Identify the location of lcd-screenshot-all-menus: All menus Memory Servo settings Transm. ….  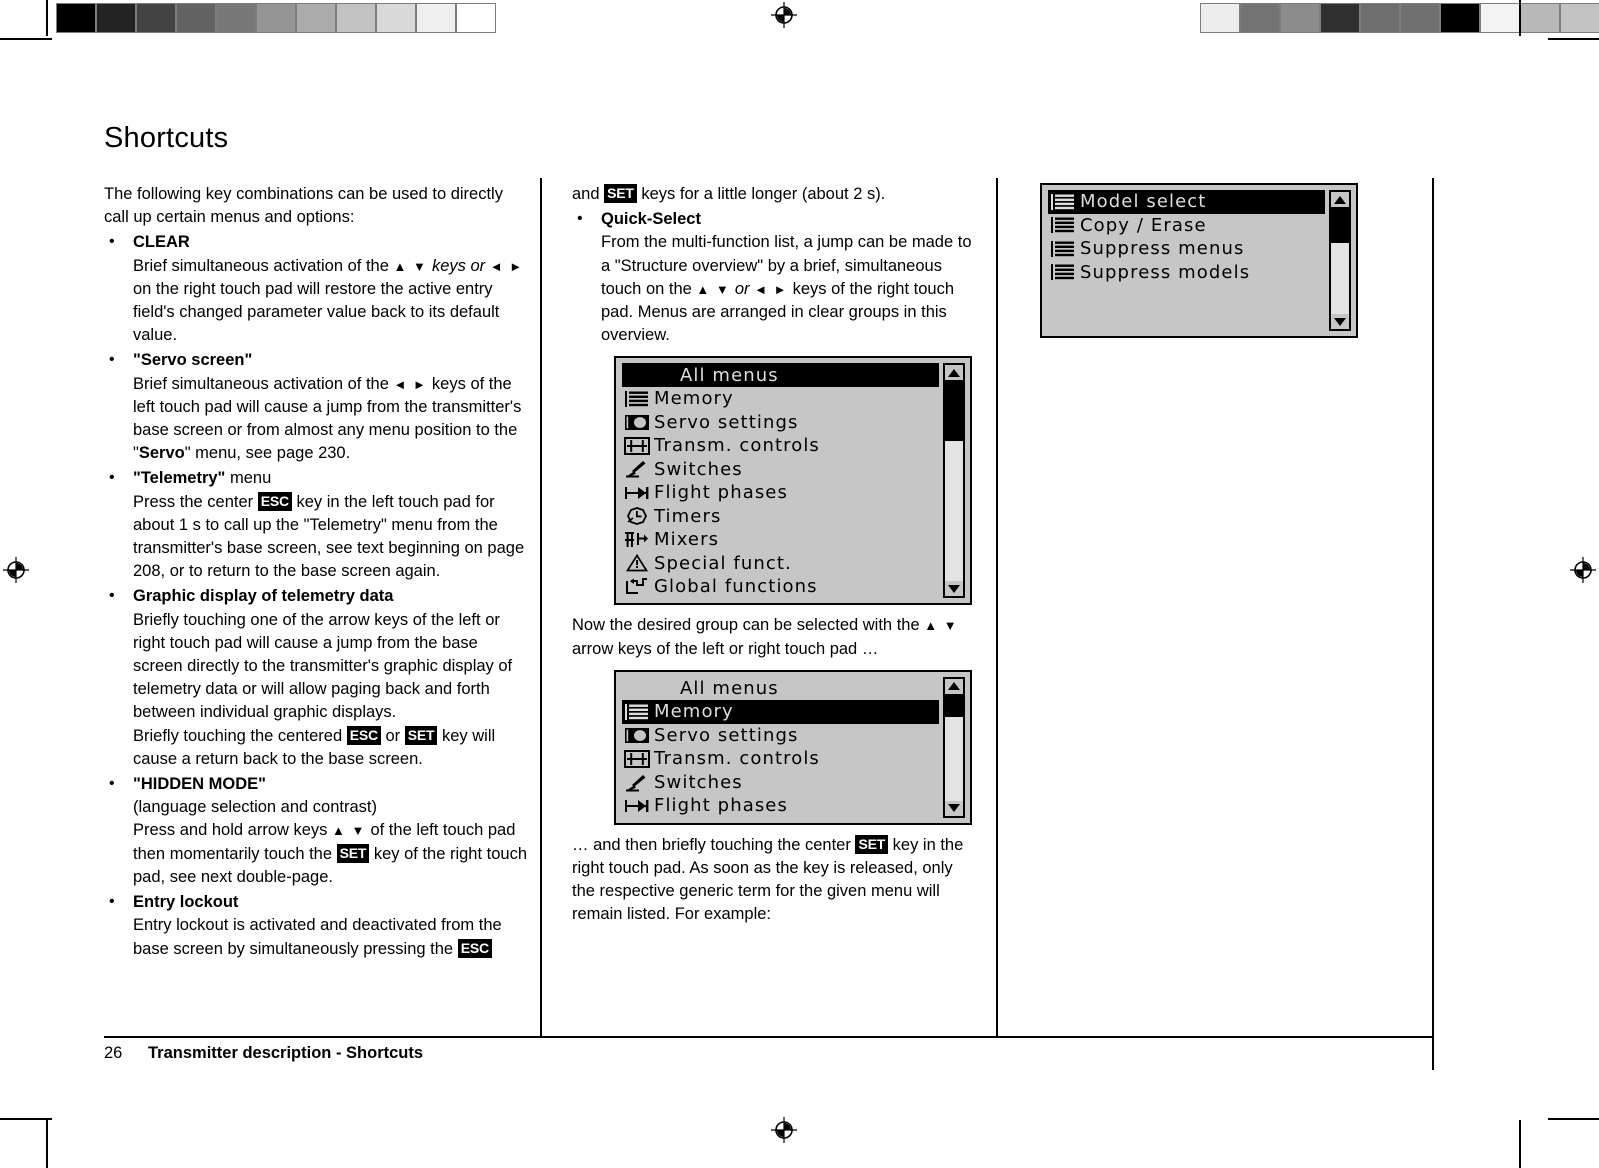
(793, 481).